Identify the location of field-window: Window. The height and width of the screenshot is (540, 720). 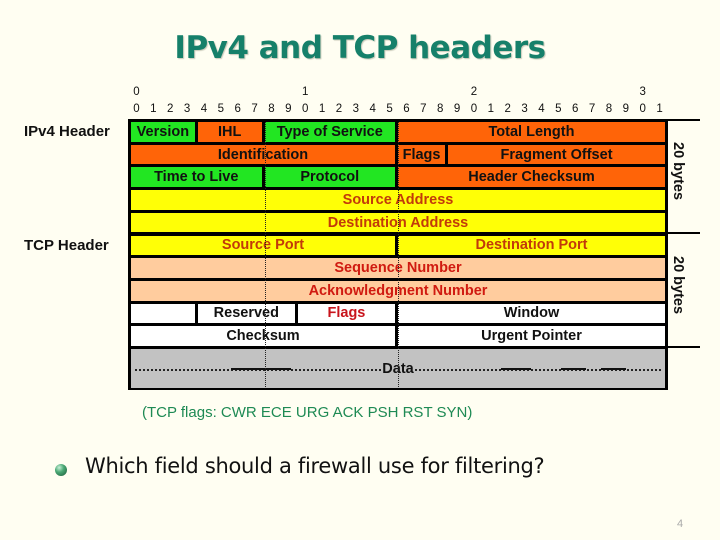
(531, 313).